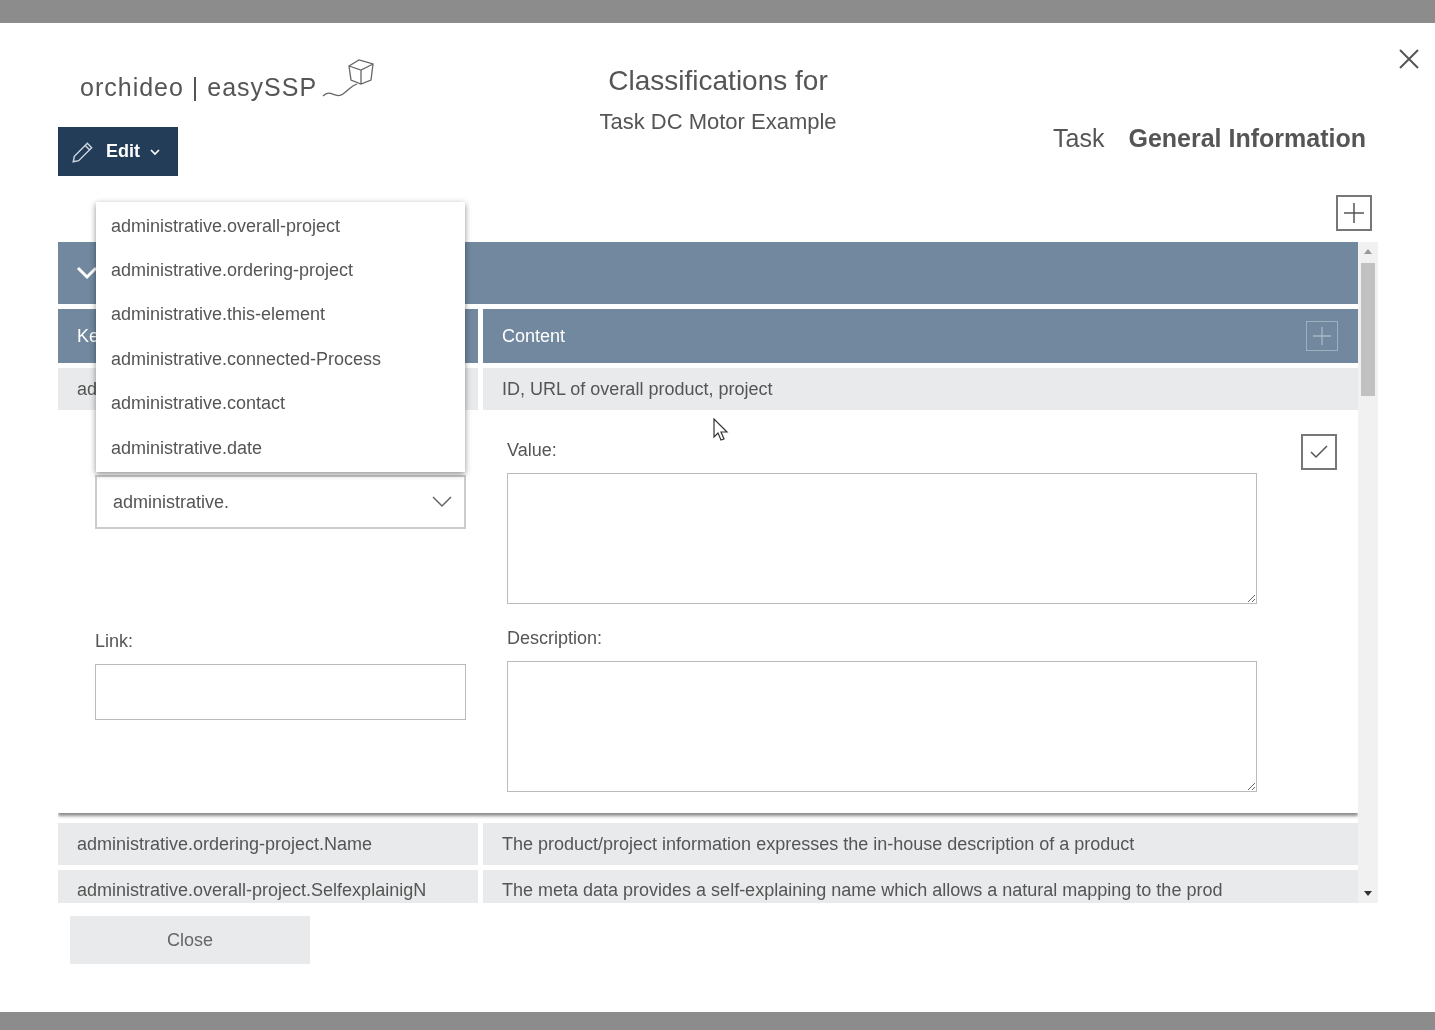  What do you see at coordinates (920, 389) in the screenshot?
I see `table-cell: ID, URL of overall product, project` at bounding box center [920, 389].